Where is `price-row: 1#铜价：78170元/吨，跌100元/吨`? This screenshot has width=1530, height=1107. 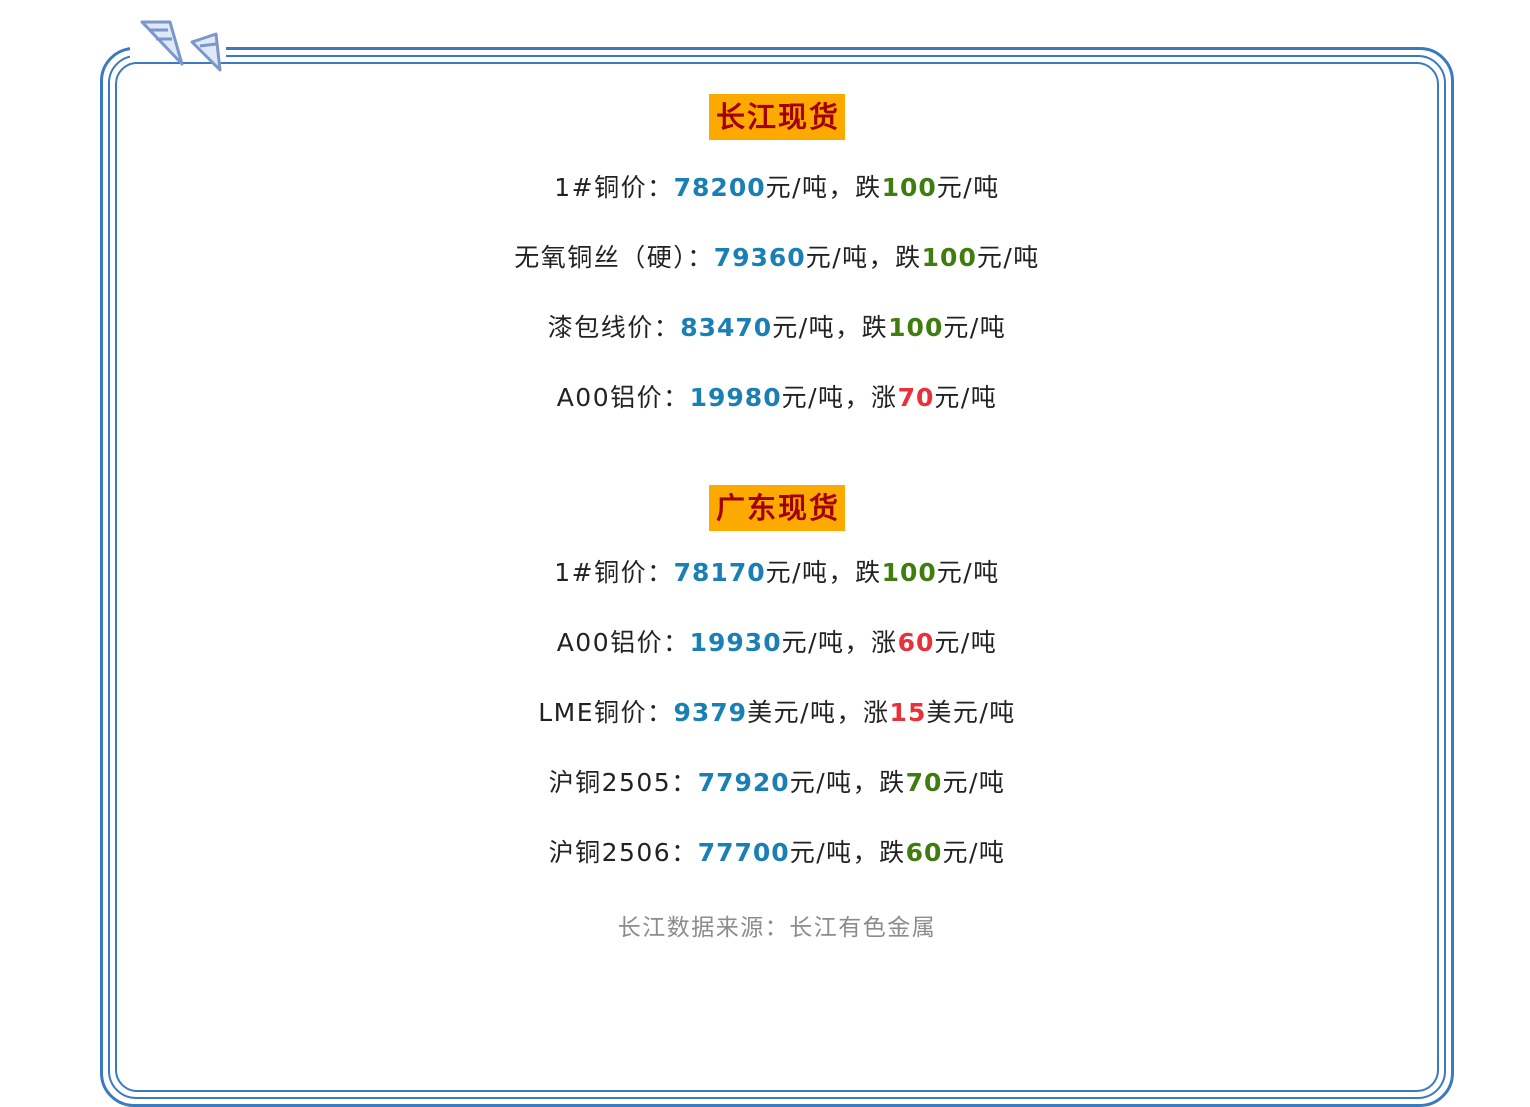
price-row: 1#铜价：78170元/吨，跌100元/吨 is located at coordinates (777, 573).